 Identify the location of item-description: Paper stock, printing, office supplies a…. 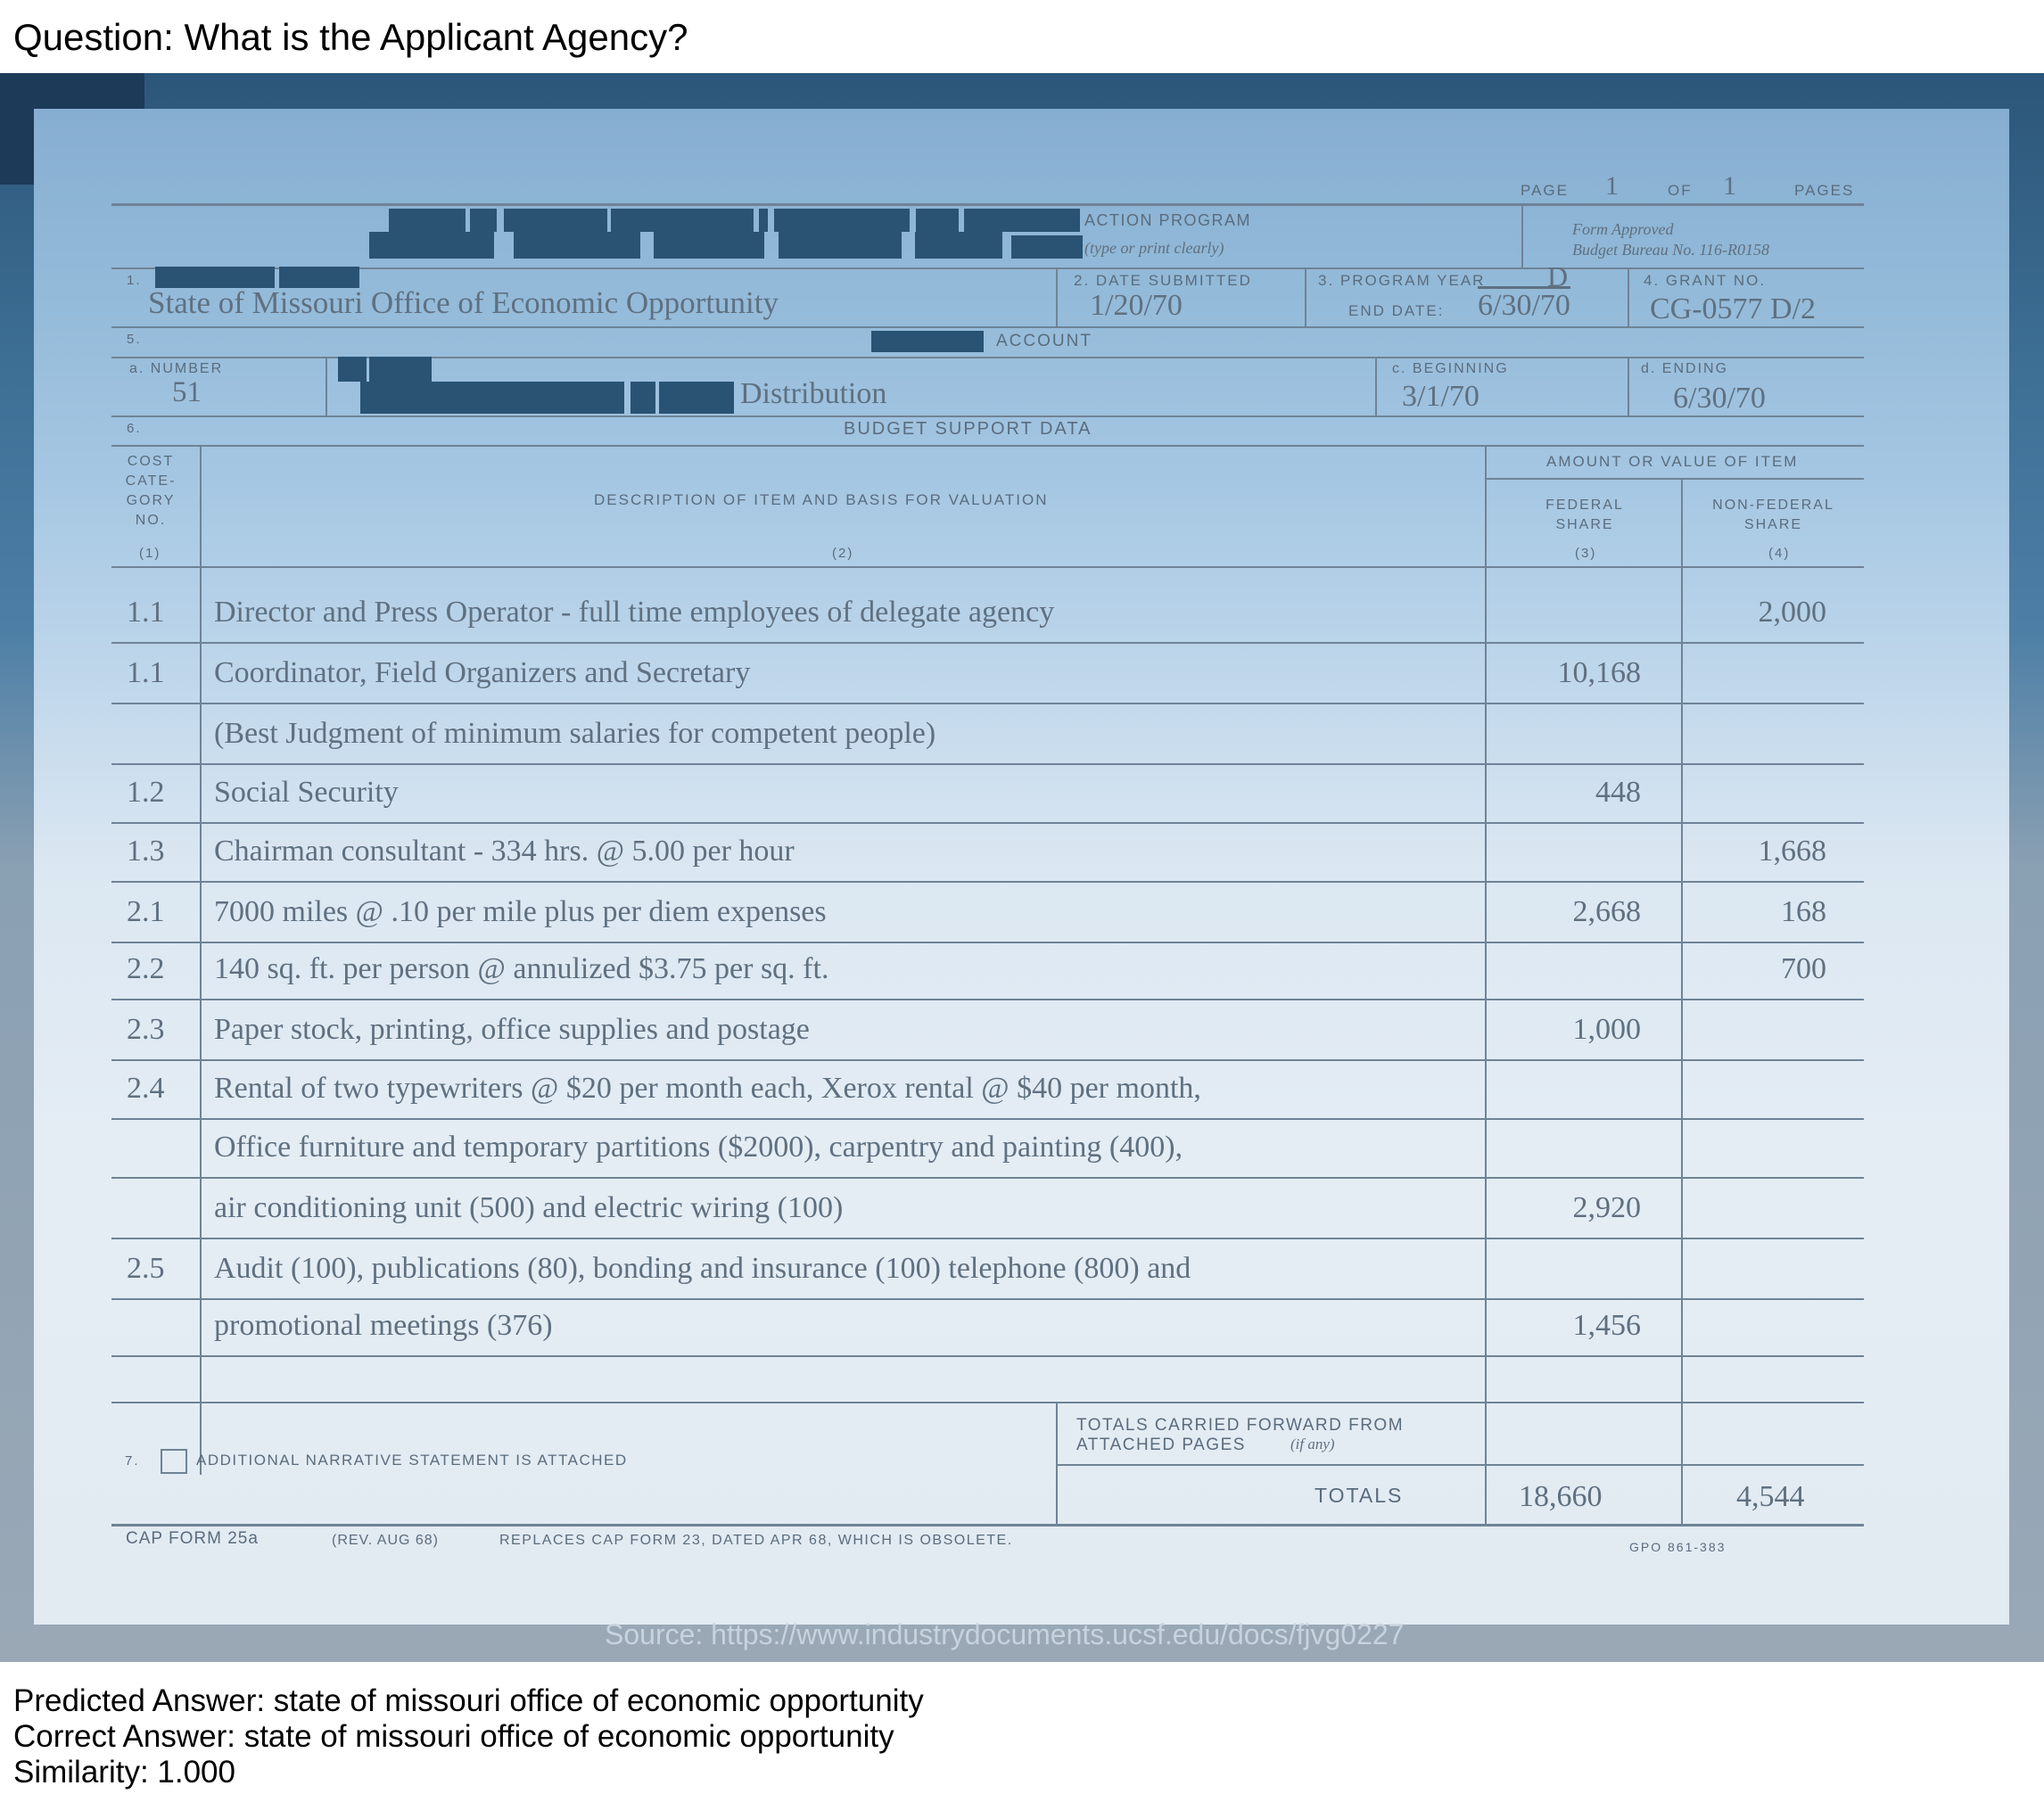
(512, 1029).